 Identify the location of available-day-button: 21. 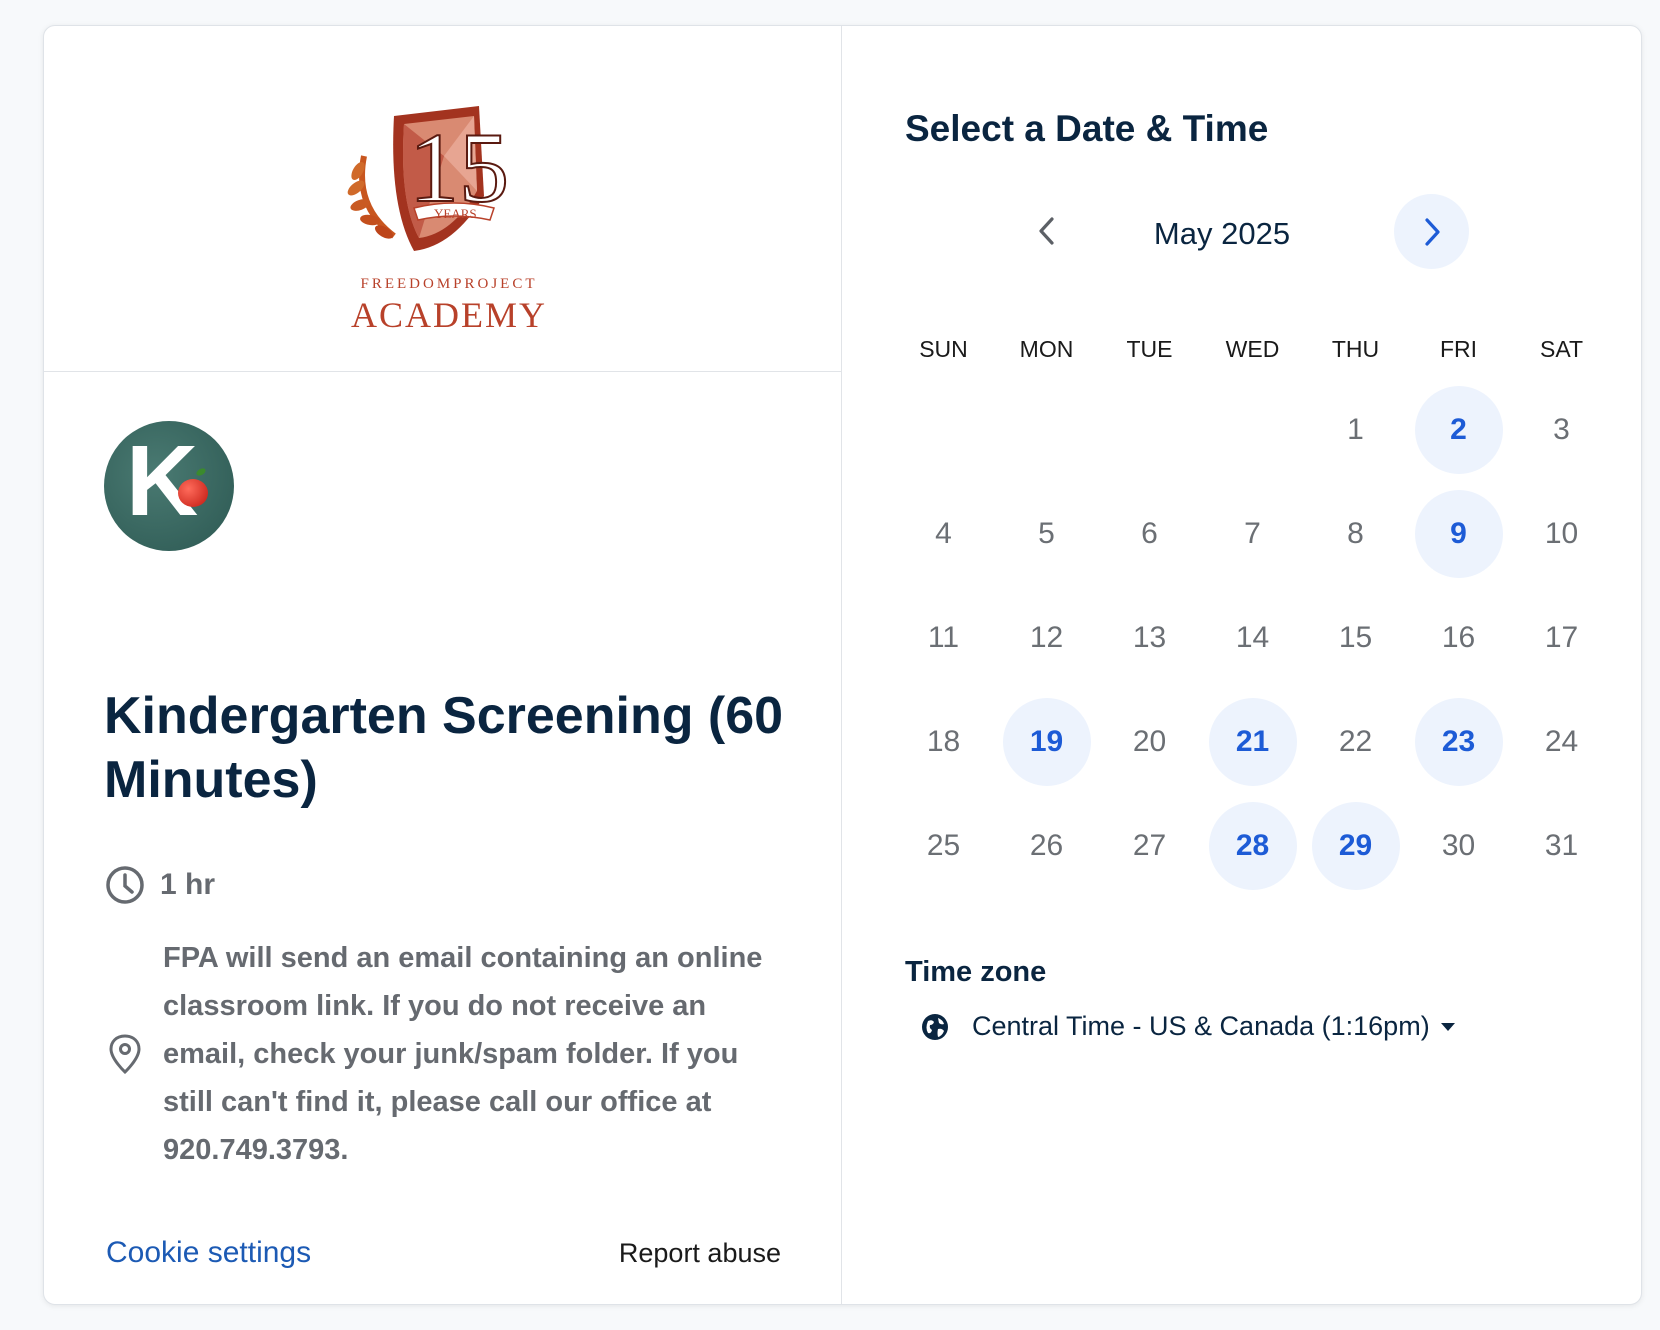
(1252, 742).